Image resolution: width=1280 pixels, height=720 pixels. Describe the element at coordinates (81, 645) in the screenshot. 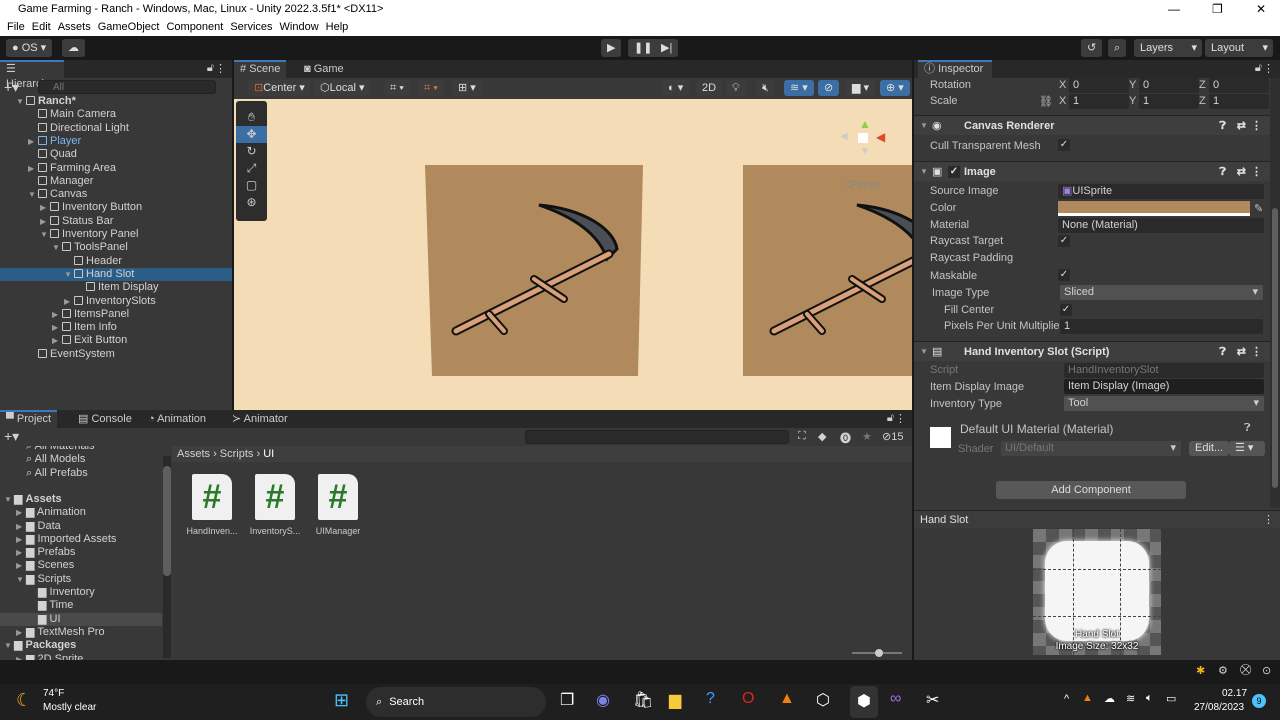

I see `project-folder: ▼ ▆ Packages` at that location.